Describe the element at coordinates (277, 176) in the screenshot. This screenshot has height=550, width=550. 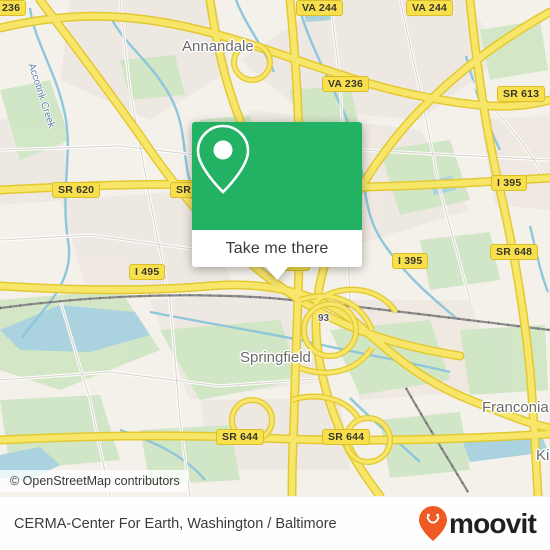
I see `callout-image-area` at that location.